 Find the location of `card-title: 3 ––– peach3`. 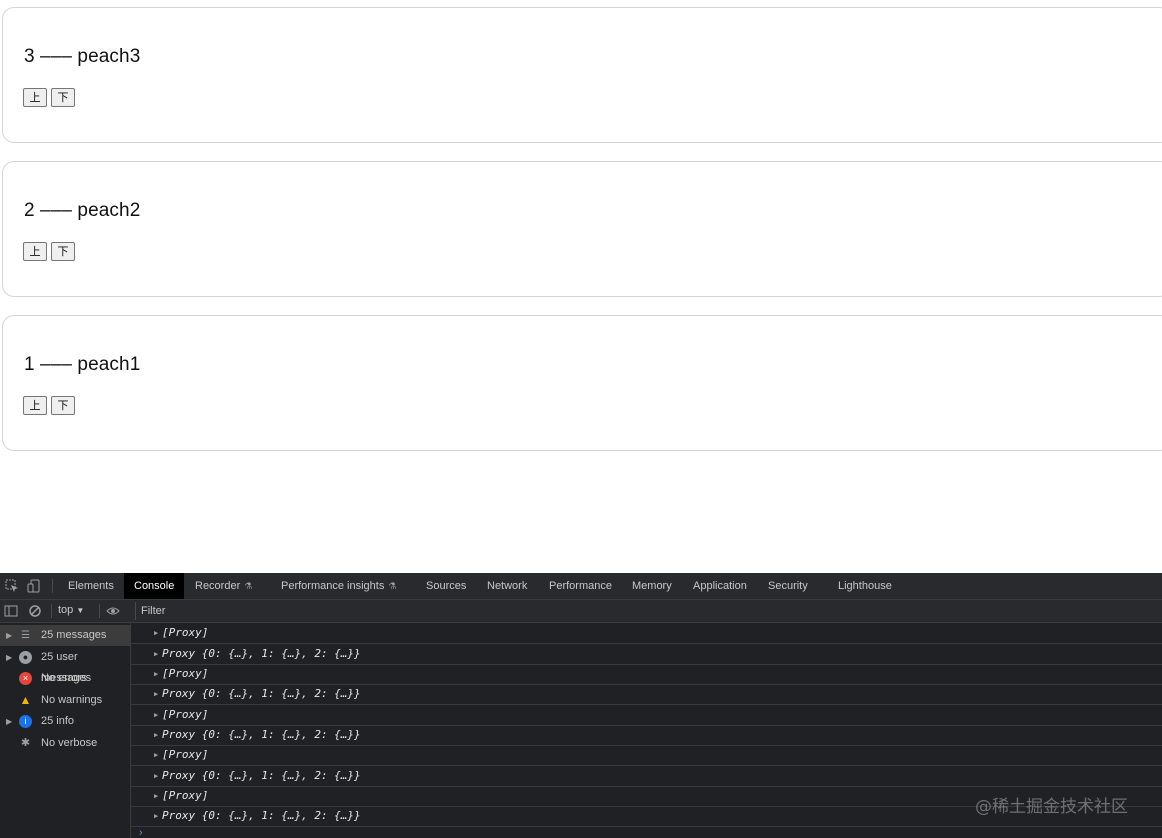

card-title: 3 ––– peach3 is located at coordinates (82, 56).